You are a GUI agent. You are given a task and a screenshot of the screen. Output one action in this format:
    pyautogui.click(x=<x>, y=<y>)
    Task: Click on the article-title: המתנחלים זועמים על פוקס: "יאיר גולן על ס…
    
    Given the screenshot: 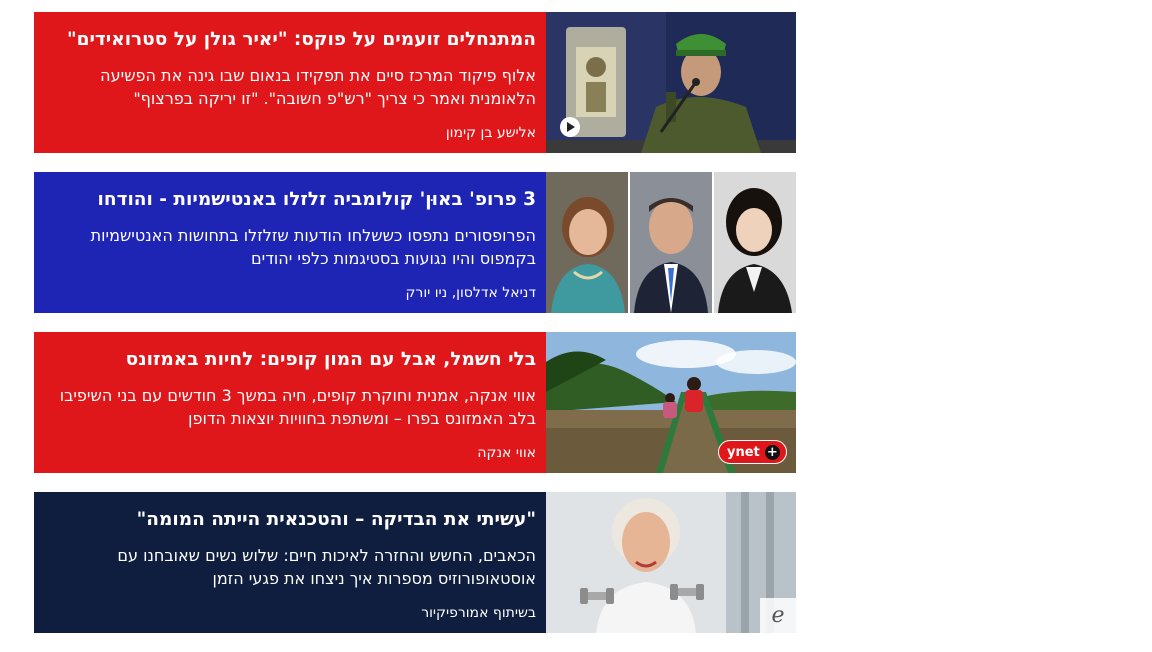 What is the action you would take?
    pyautogui.click(x=290, y=40)
    